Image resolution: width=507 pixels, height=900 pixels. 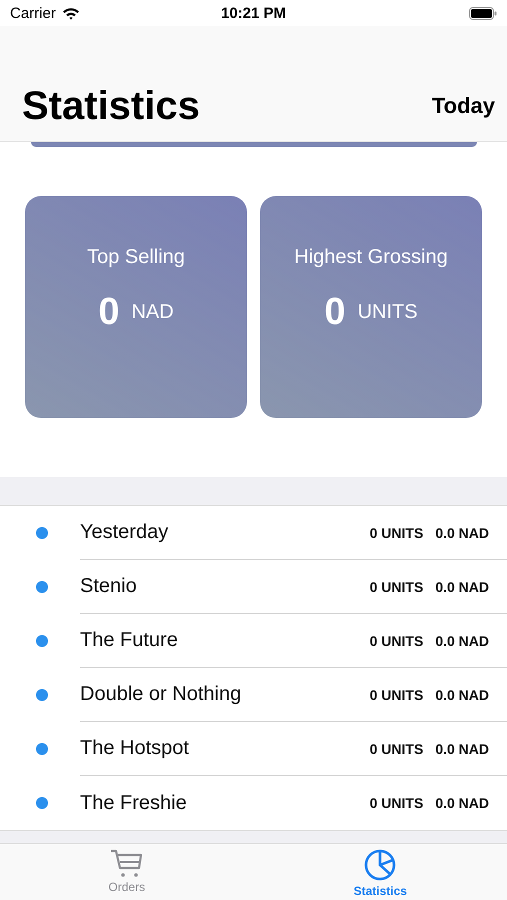 I want to click on row-name: Yesterday, so click(x=125, y=532).